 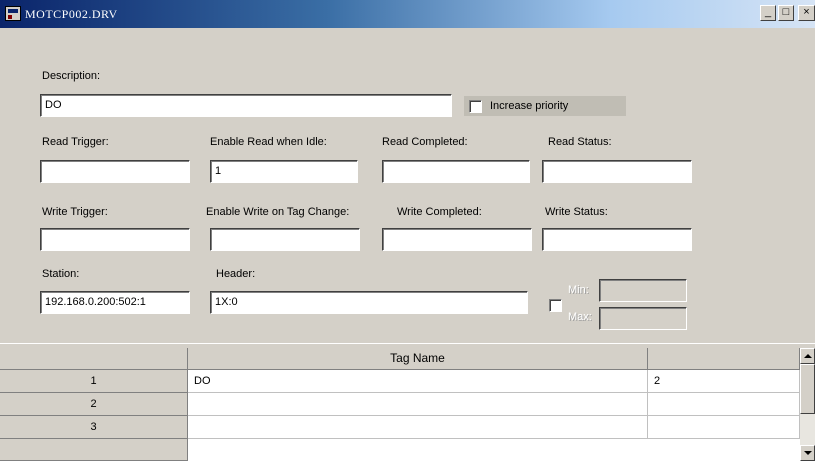 I want to click on read-trigger-label: Read Trigger:, so click(x=75, y=142).